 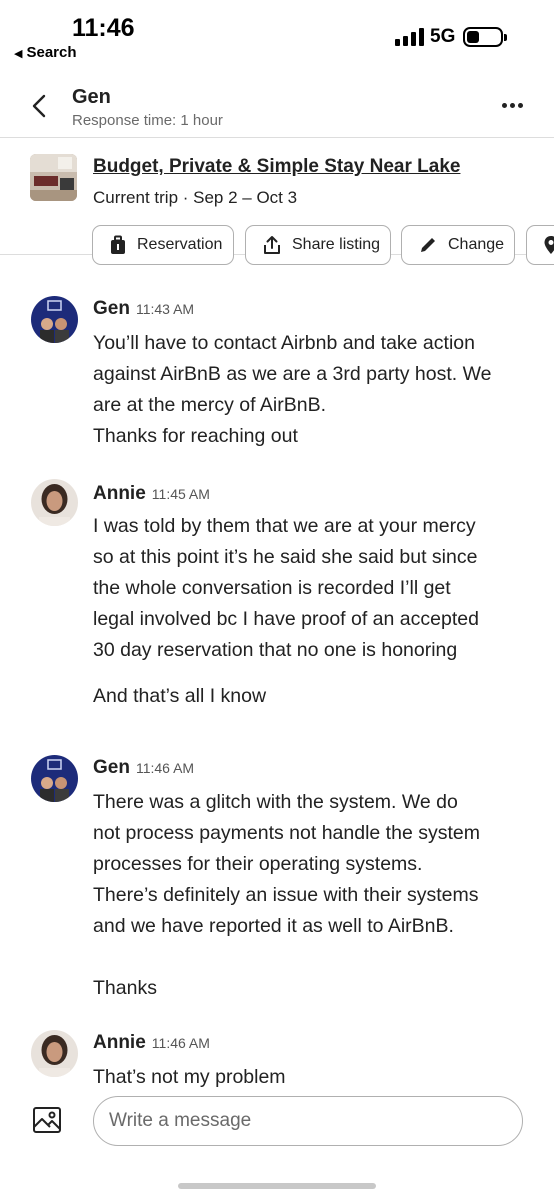 I want to click on back-triangle-icon: ◀, so click(x=18, y=54).